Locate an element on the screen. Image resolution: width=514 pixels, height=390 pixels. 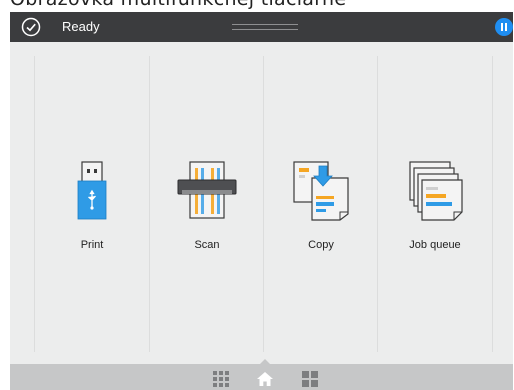
pause-button is located at coordinates (504, 27).